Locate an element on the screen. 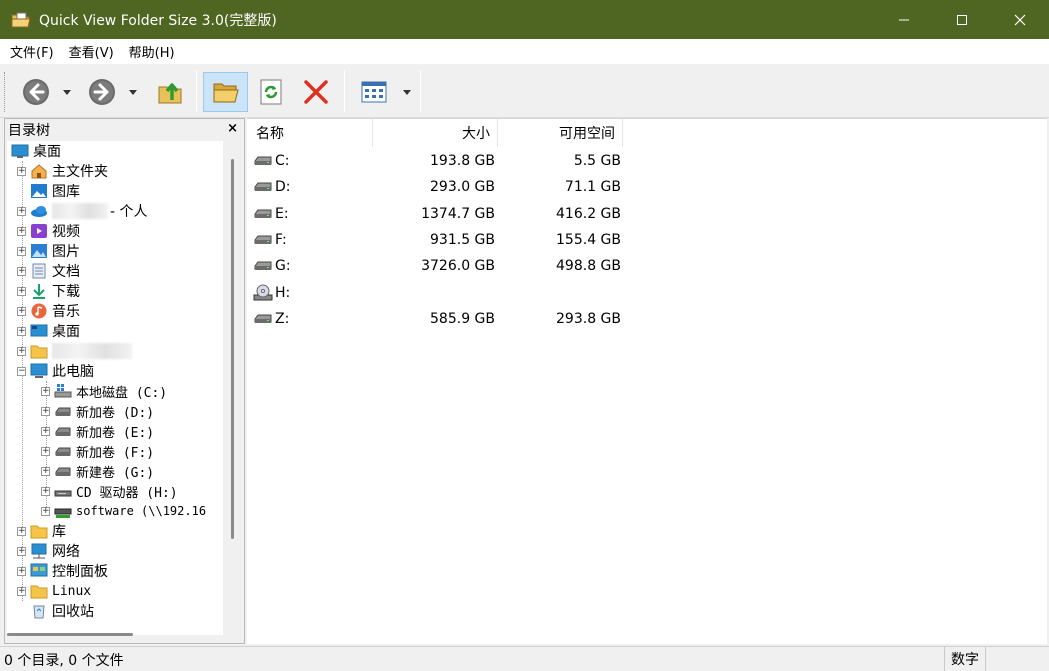 This screenshot has width=1049, height=671. drive-name: F: is located at coordinates (281, 239).